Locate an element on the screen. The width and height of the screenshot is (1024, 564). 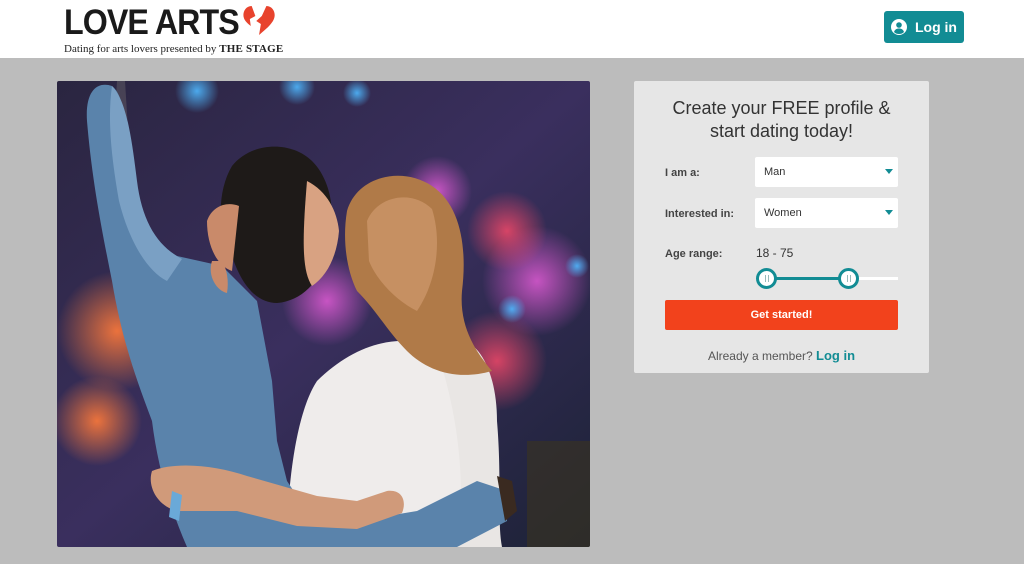
age-range-label: Age range: is located at coordinates (694, 254).